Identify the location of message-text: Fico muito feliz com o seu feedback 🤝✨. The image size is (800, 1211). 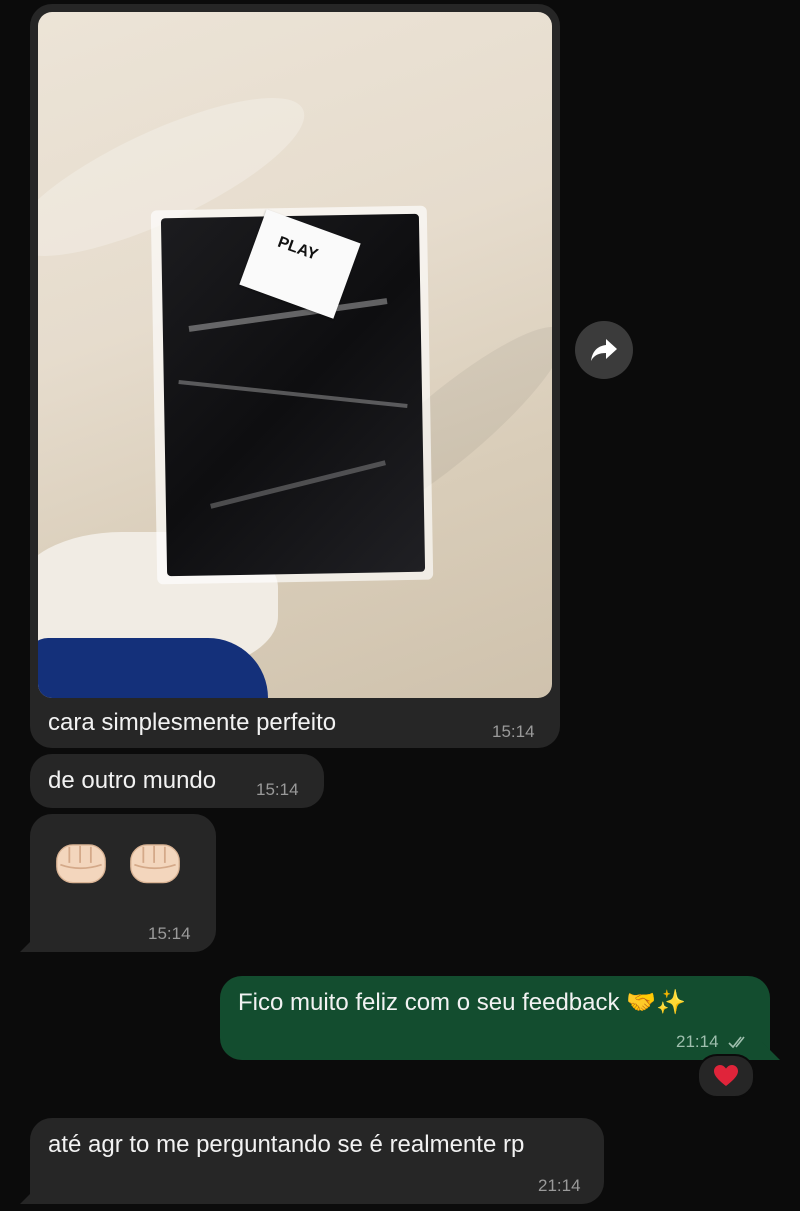
(462, 1002).